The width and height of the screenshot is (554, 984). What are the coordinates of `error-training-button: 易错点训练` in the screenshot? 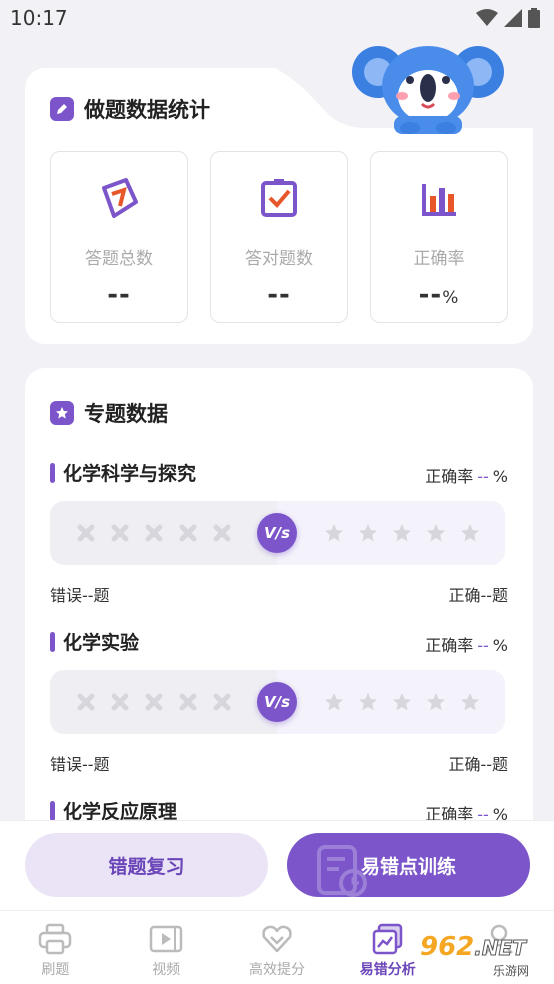 It's located at (408, 865).